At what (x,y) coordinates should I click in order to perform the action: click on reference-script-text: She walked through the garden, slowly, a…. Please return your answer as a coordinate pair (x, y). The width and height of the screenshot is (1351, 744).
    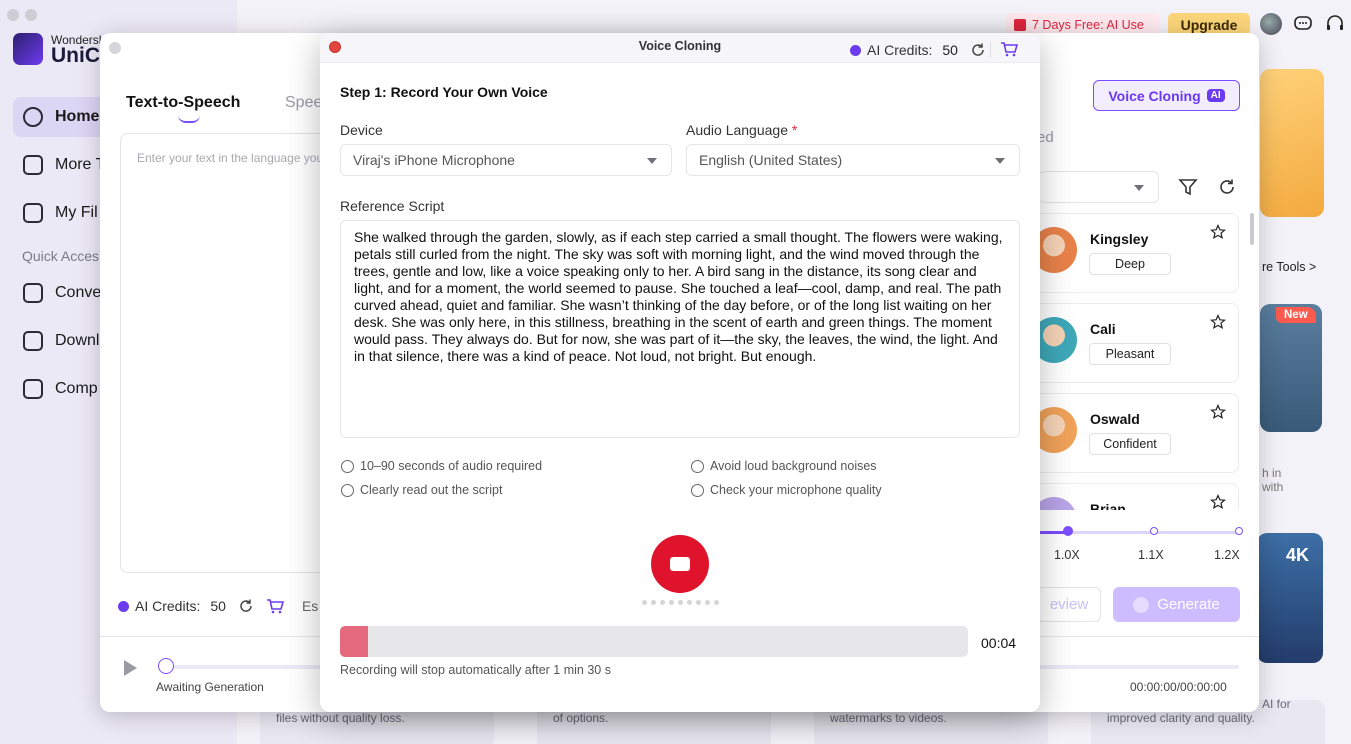
    Looking at the image, I should click on (680, 329).